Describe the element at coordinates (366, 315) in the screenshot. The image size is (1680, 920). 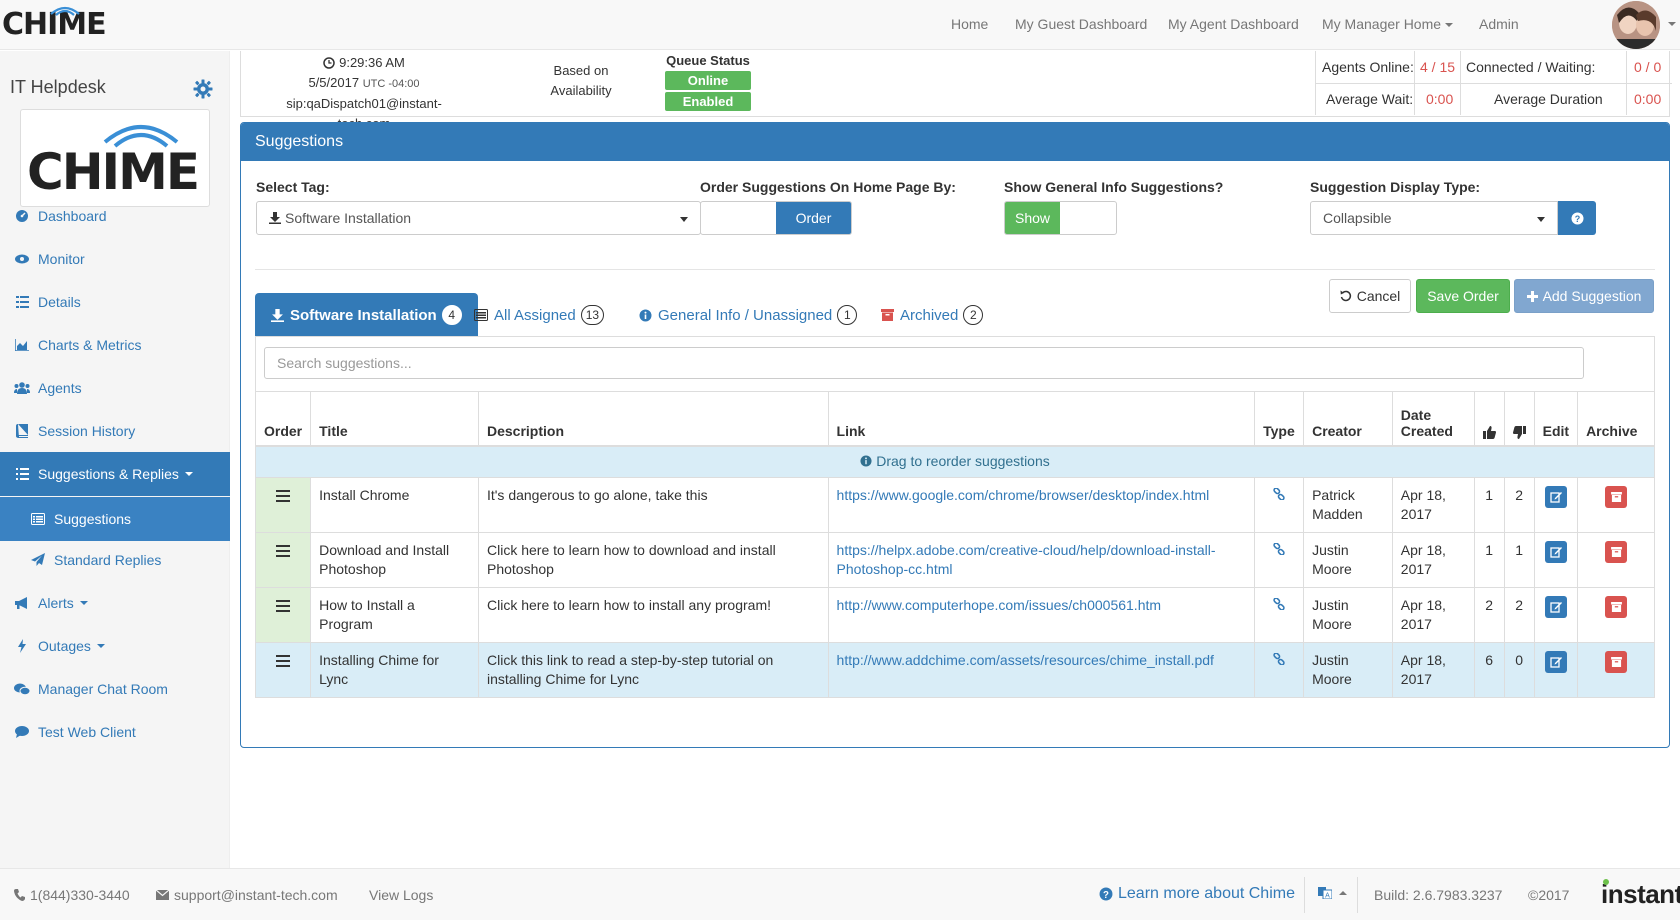
I see `tab-software-installation: Software Installation 4` at that location.